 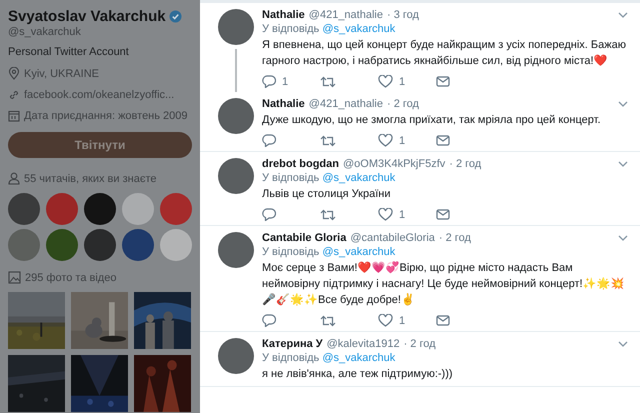 I want to click on profile-bio: Personal Twitter Account, so click(x=69, y=52).